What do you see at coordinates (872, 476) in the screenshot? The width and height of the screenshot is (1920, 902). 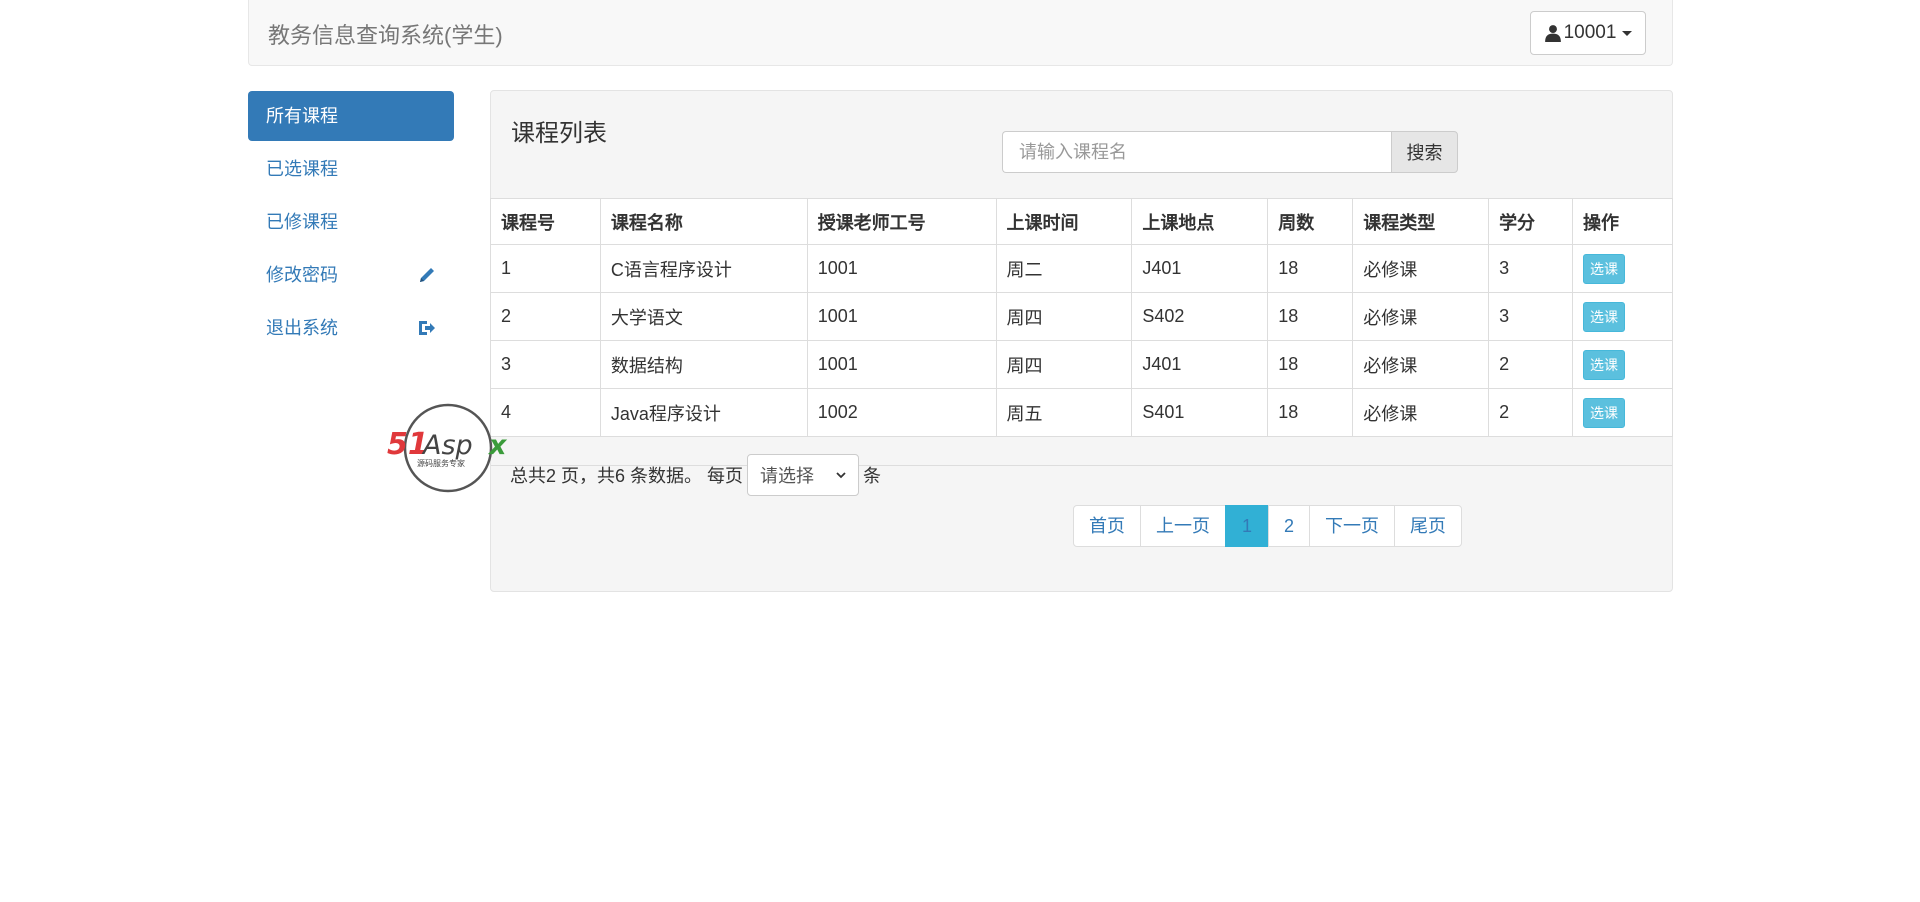 I see `summary-suffix: 条` at bounding box center [872, 476].